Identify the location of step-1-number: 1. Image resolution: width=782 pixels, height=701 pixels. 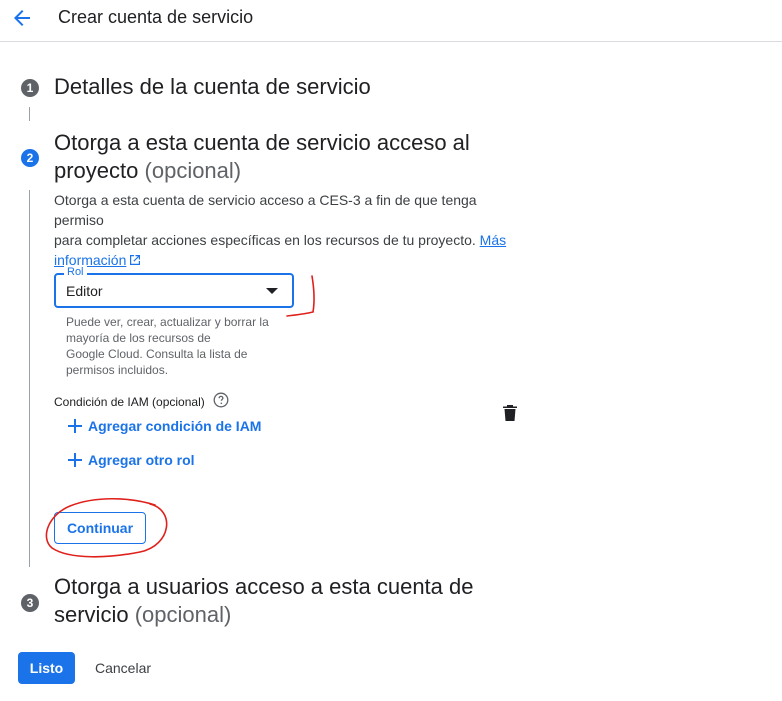
(30, 88).